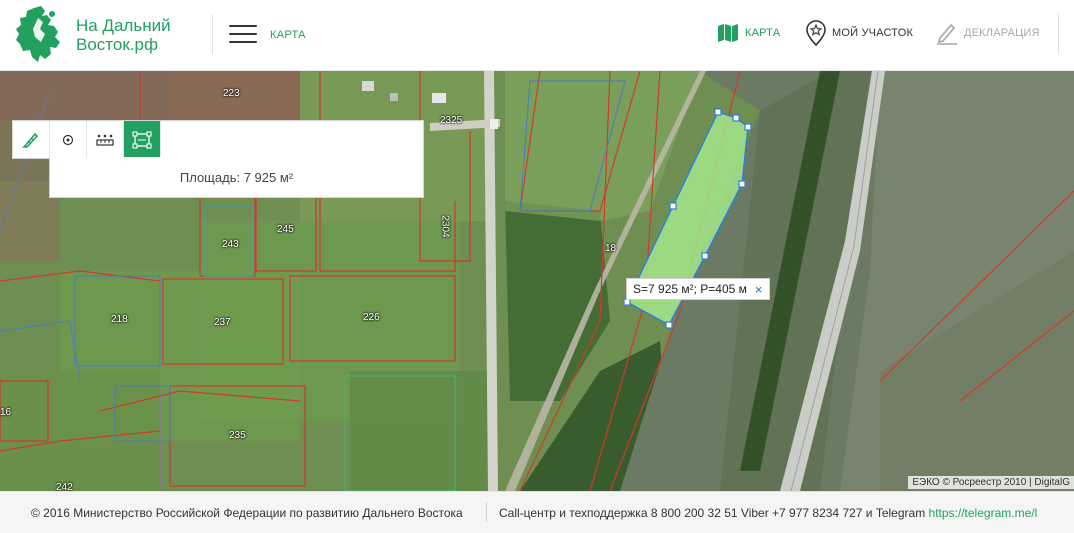 Image resolution: width=1074 pixels, height=533 pixels. What do you see at coordinates (40, 34) in the screenshot?
I see `logo-icon` at bounding box center [40, 34].